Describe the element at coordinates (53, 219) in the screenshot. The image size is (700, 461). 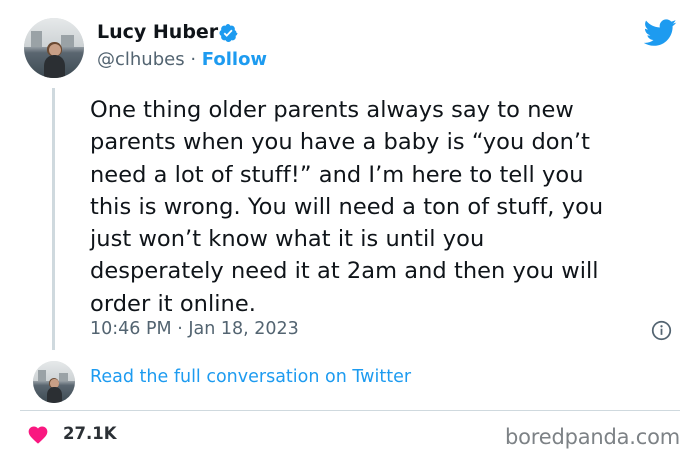
I see `thread-line` at that location.